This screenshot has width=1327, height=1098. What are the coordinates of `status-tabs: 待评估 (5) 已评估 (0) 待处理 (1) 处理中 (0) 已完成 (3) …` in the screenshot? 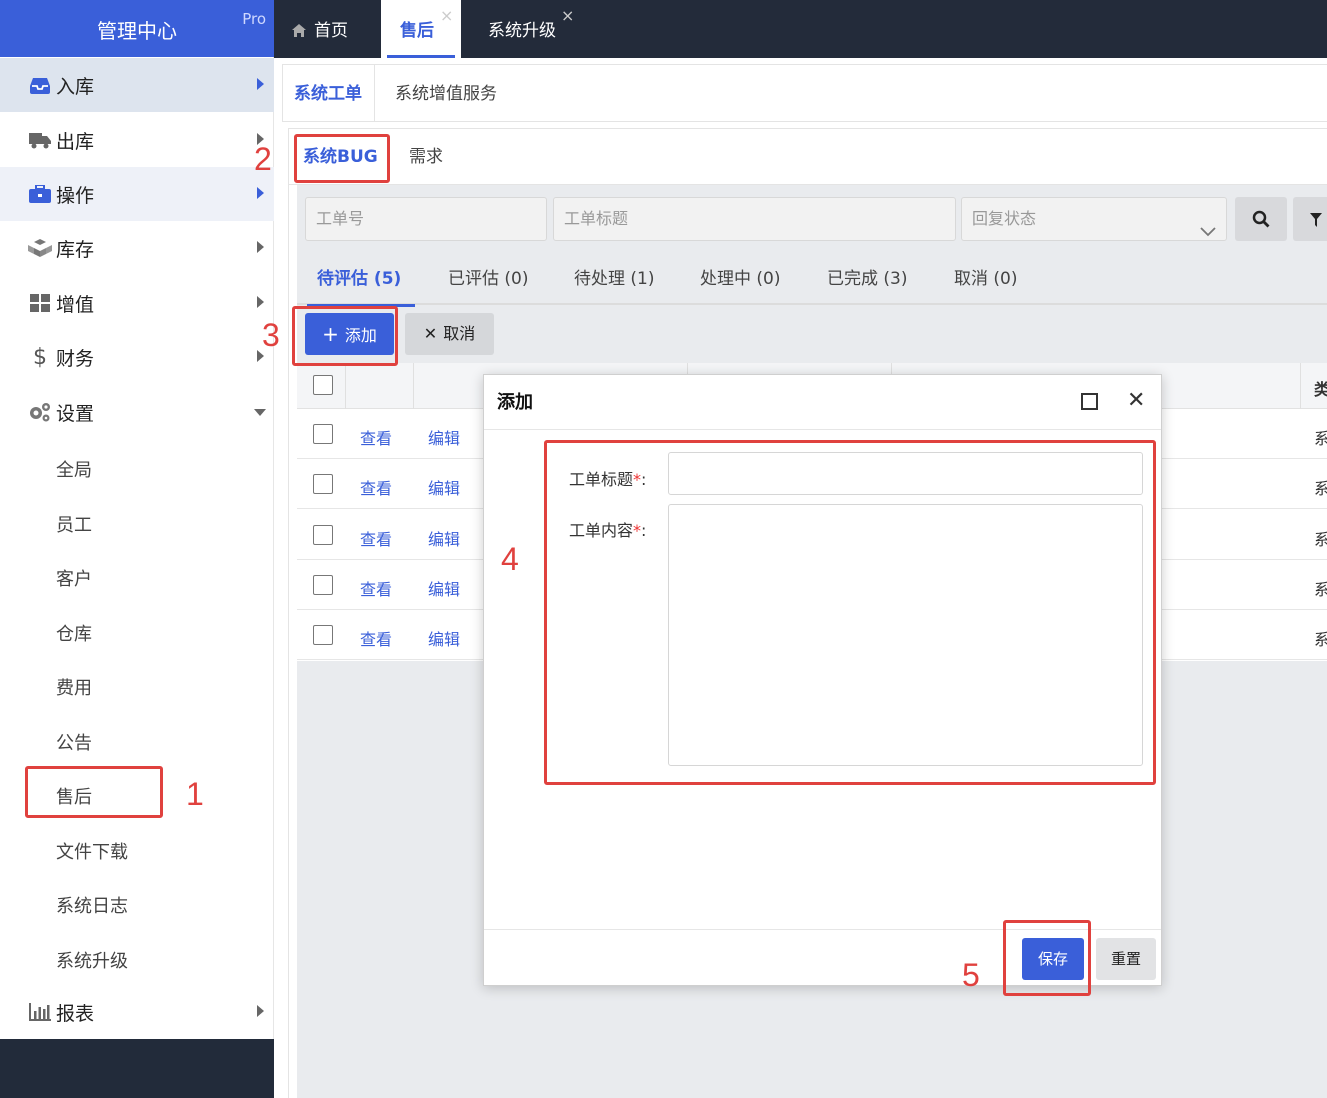 It's located at (812, 280).